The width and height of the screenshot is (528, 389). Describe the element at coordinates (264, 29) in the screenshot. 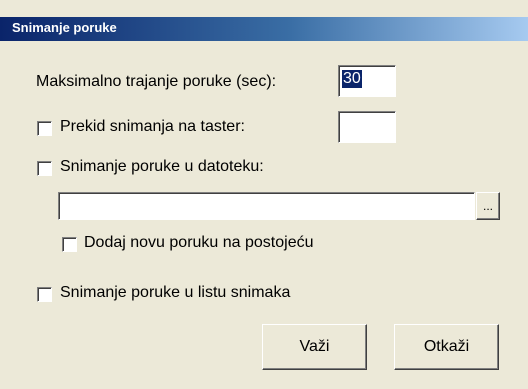

I see `title-bar: Snimanje poruke` at that location.